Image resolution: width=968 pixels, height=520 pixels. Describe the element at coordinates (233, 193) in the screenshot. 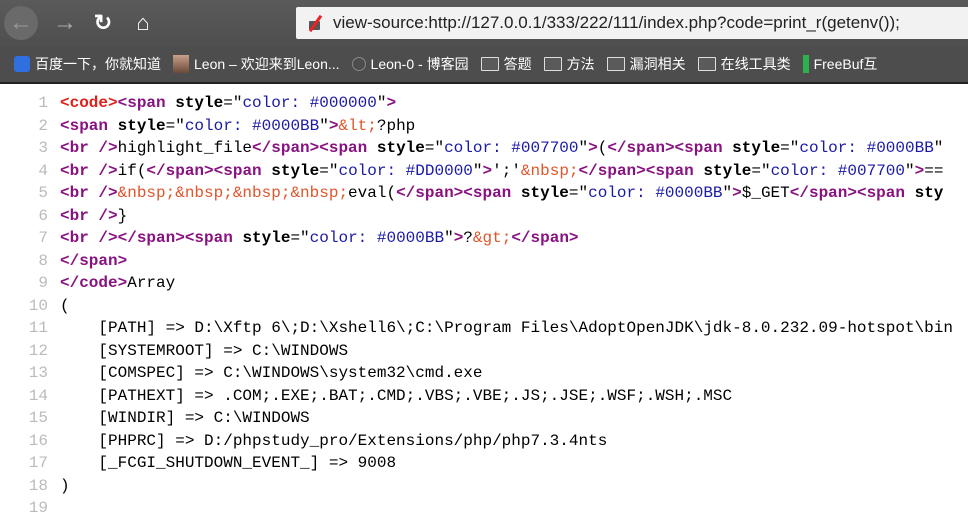

I see `source-token-ent: &nbsp;&nbsp;&nbsp;&nbsp;` at that location.